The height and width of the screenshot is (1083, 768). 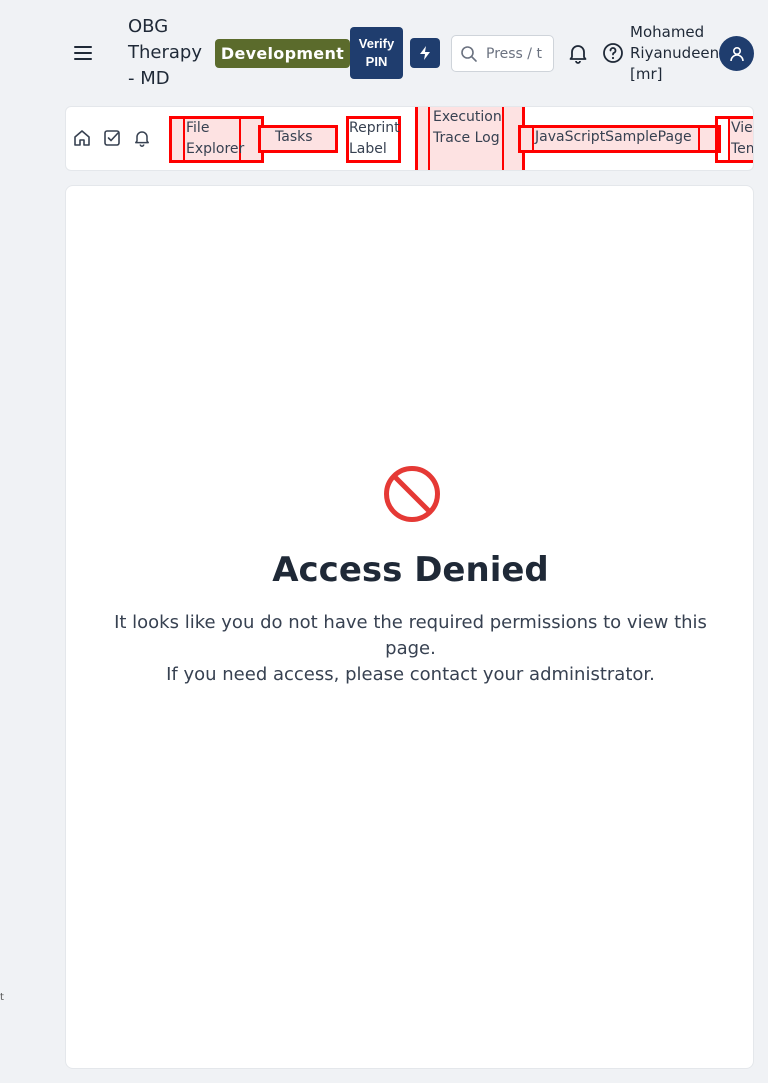 I want to click on tab-tasks: Tasks, so click(x=294, y=137).